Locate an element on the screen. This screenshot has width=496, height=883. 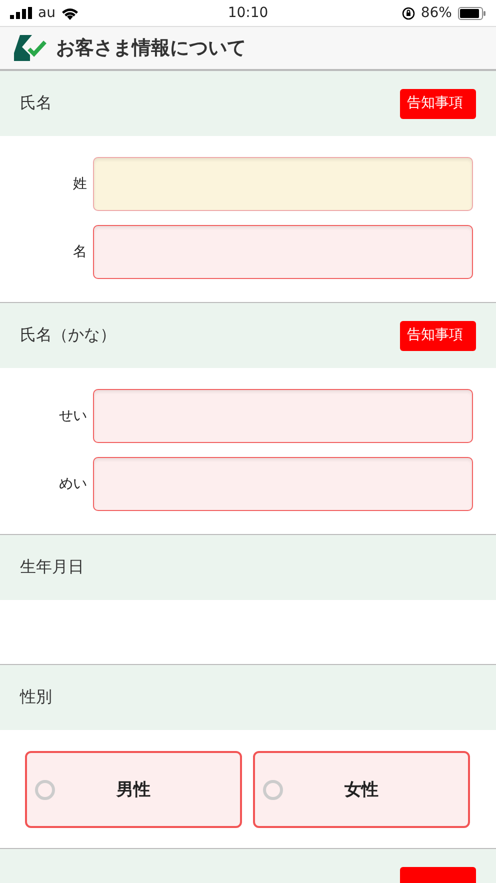
section-title: 氏名（かな） is located at coordinates (68, 335).